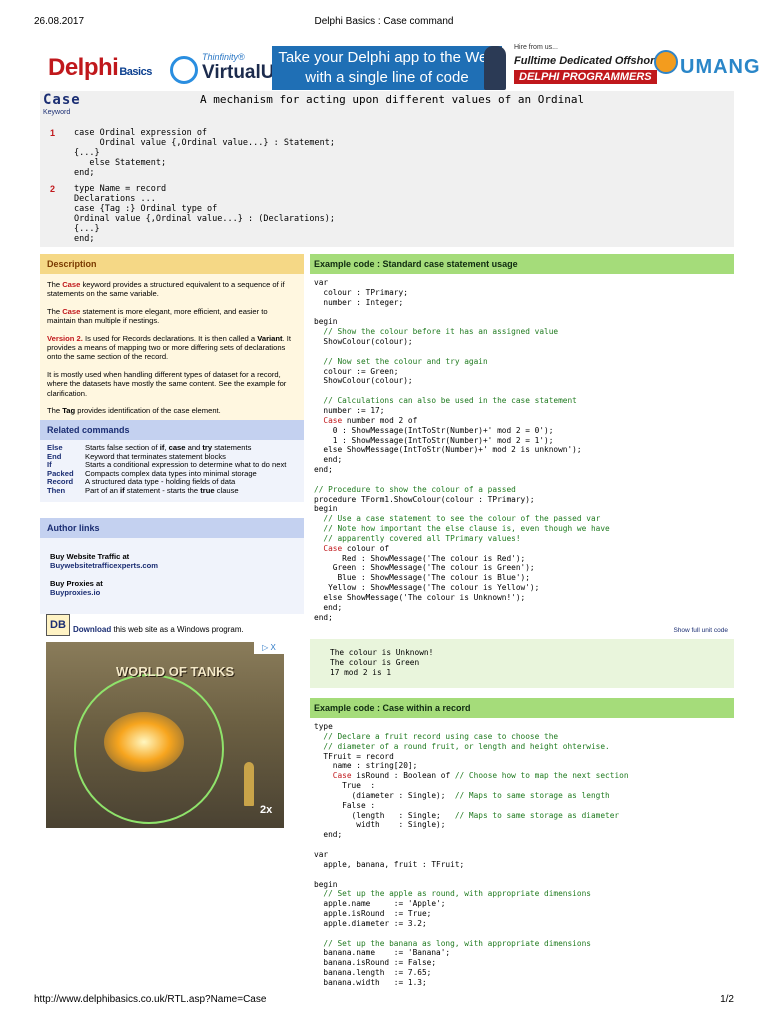 Image resolution: width=768 pixels, height=1024 pixels. What do you see at coordinates (345, 786) in the screenshot?
I see `code-line: True :` at bounding box center [345, 786].